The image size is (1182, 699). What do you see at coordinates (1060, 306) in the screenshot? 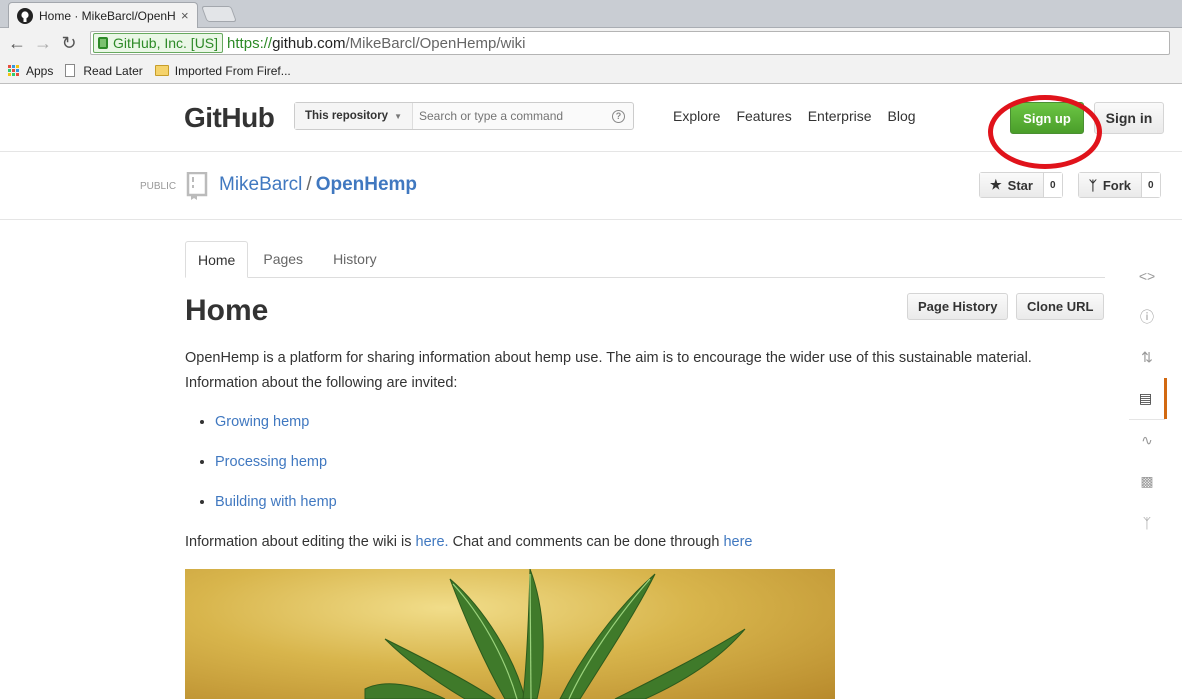
I see `clone-url-button: Clone URL` at bounding box center [1060, 306].